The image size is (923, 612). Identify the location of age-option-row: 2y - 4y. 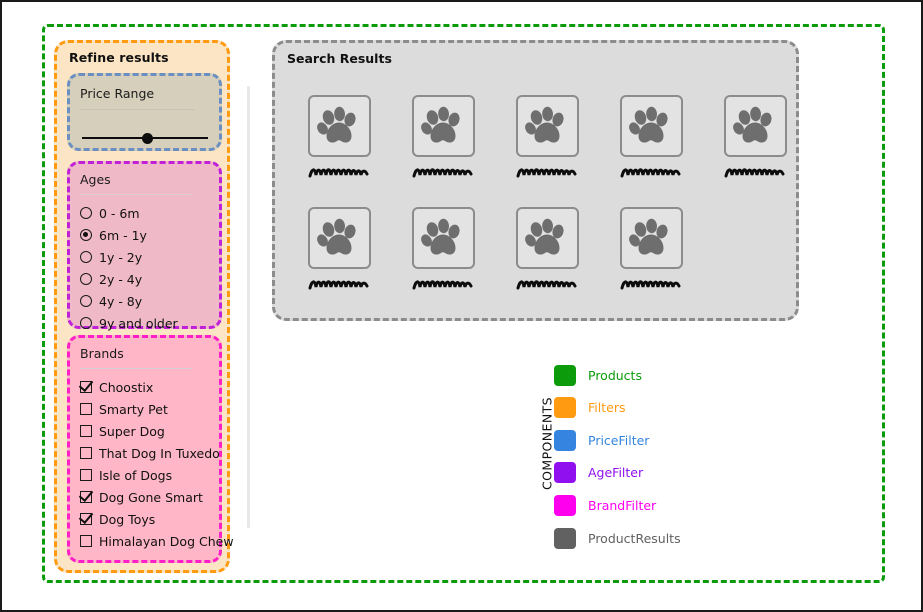
(146, 279).